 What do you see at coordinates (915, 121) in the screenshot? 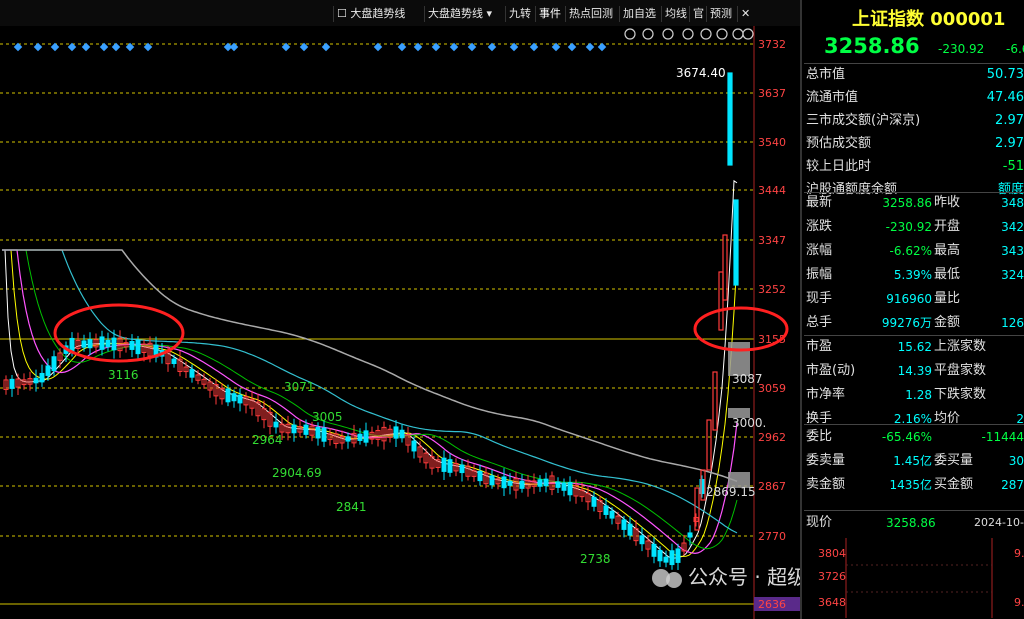
I see `stats-row: 三市成交额(沪深京) 2.97` at bounding box center [915, 121].